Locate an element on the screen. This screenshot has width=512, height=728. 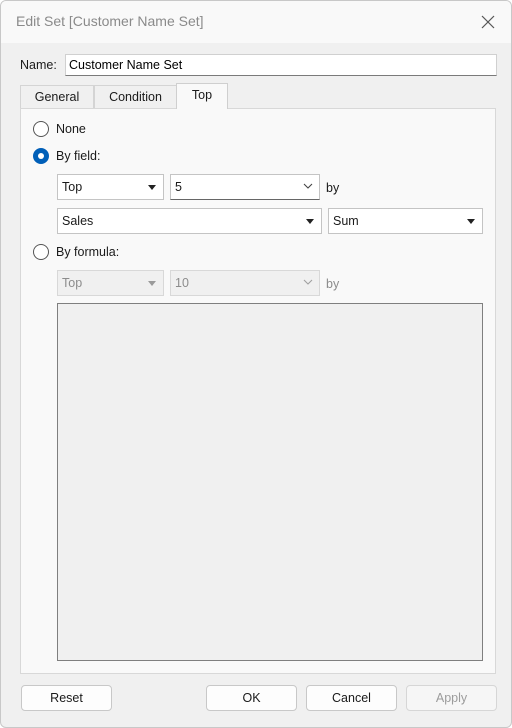
by-formula-by-label: by is located at coordinates (333, 284).